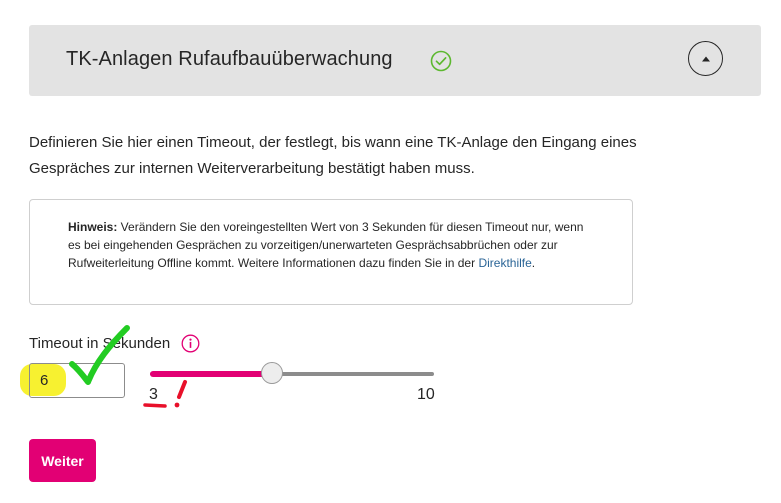 This screenshot has width=781, height=503. I want to click on weiter-button: Weiter, so click(62, 460).